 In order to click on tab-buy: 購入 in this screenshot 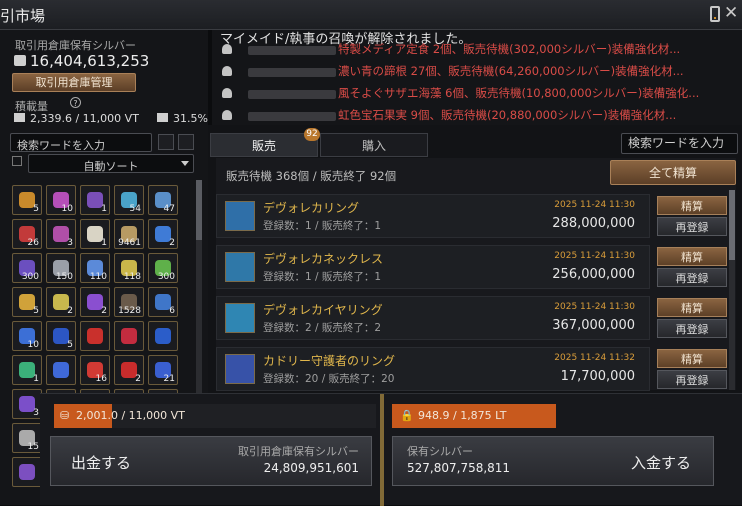, I will do `click(374, 145)`.